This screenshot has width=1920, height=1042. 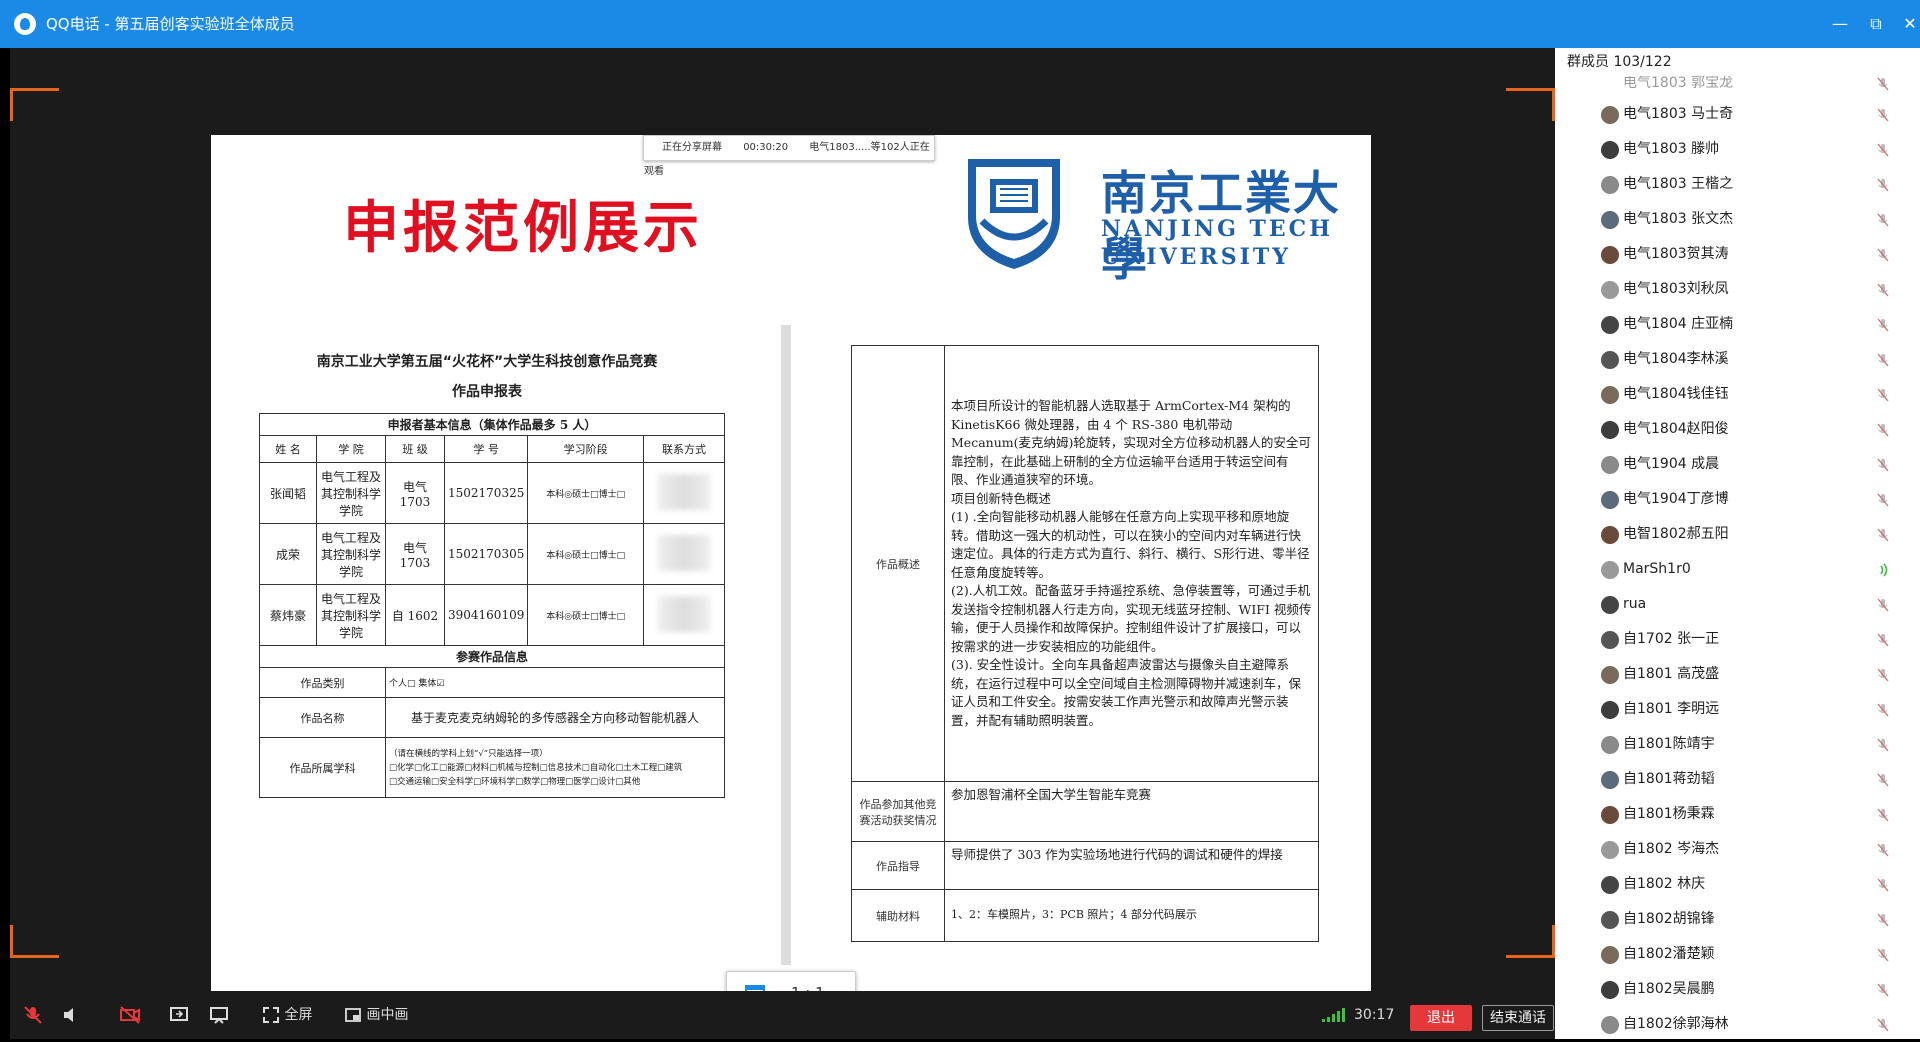 I want to click on camera-off-icon, so click(x=130, y=1015).